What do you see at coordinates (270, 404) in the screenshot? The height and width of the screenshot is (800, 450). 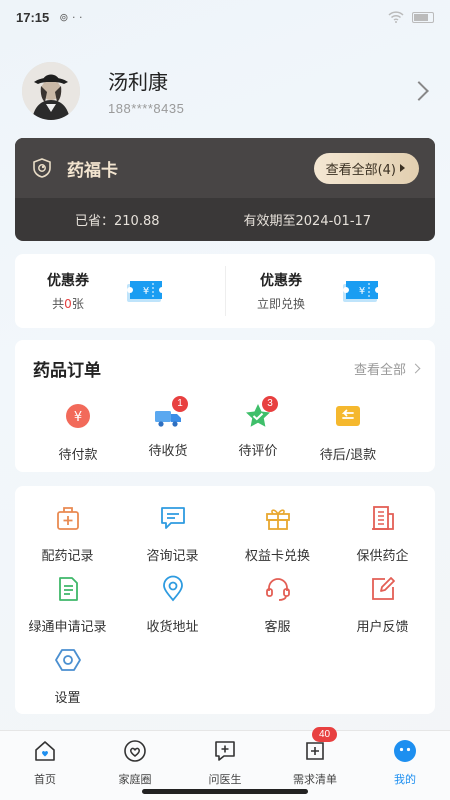 I see `order-badge: 3` at bounding box center [270, 404].